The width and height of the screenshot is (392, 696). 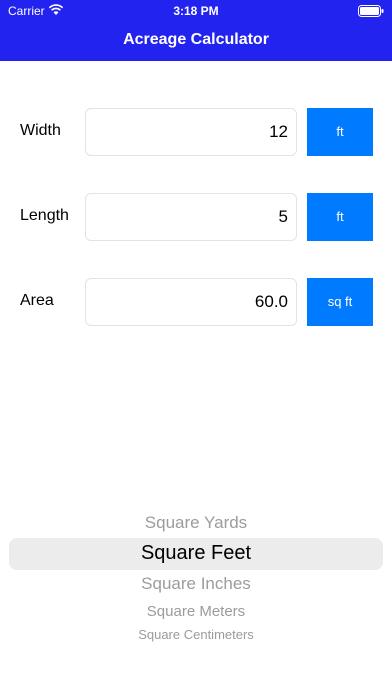 I want to click on width-input: 12, so click(x=191, y=132).